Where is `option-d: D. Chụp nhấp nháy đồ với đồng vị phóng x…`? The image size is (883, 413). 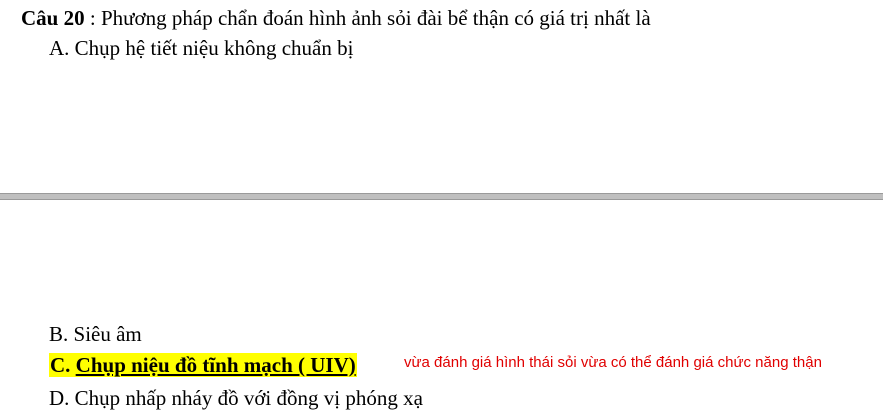
option-d: D. Chụp nhấp nháy đồ với đồng vị phóng x… is located at coordinates (236, 398).